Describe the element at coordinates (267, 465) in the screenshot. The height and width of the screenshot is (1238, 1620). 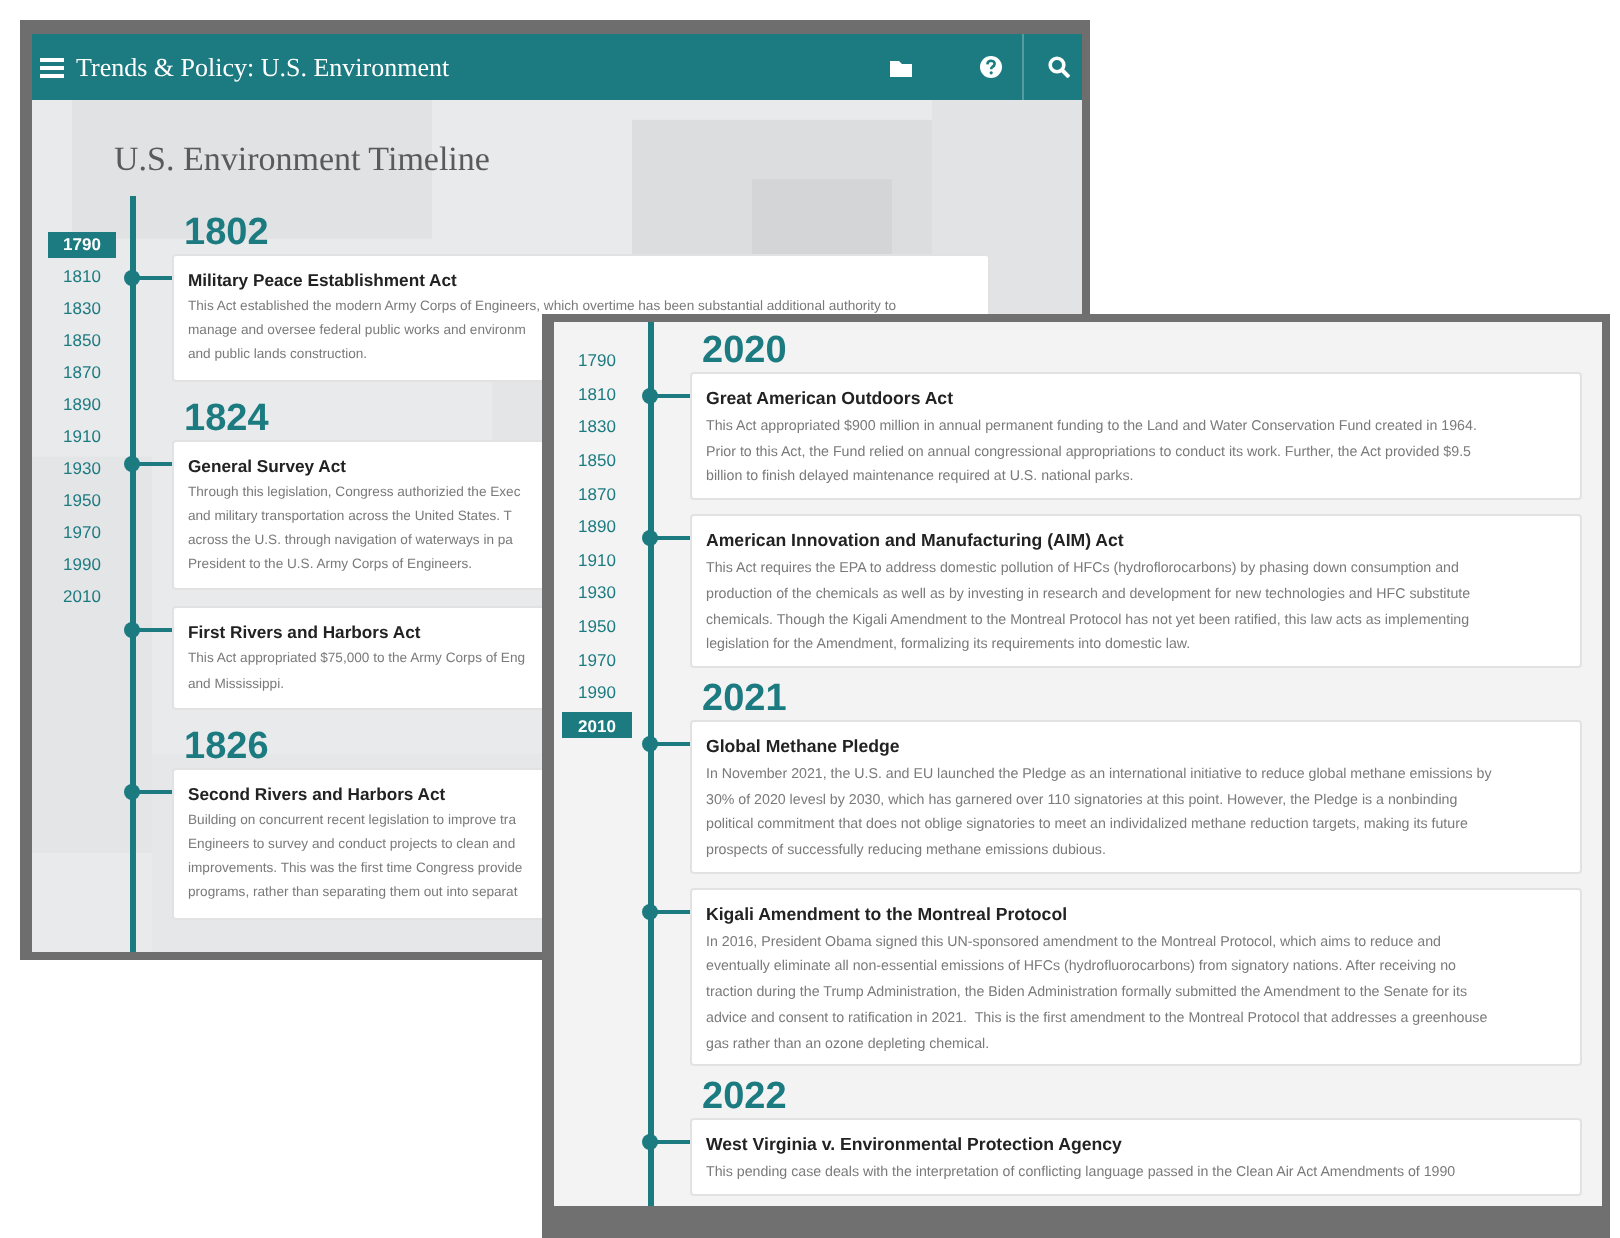
I see `entry-title: General Survey Act` at that location.